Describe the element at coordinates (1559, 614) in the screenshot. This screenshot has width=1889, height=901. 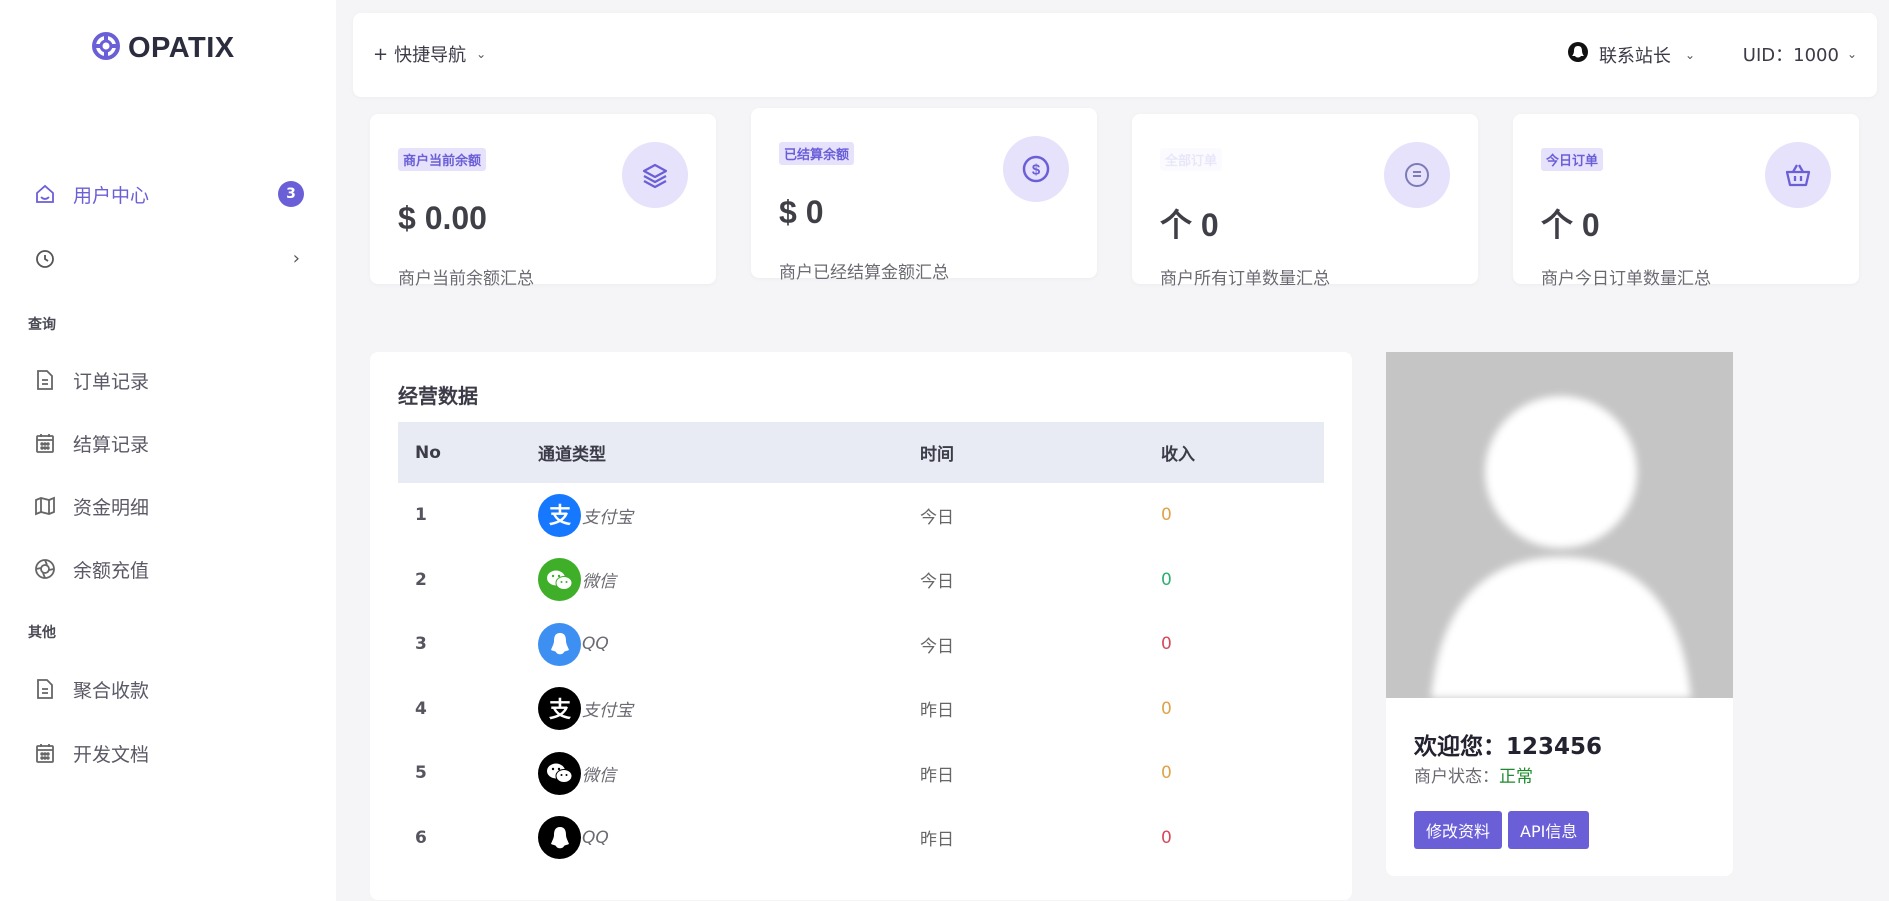
I see `profile-card: 欢迎您：123456 商户状态：正常 修改资料 API信息` at that location.